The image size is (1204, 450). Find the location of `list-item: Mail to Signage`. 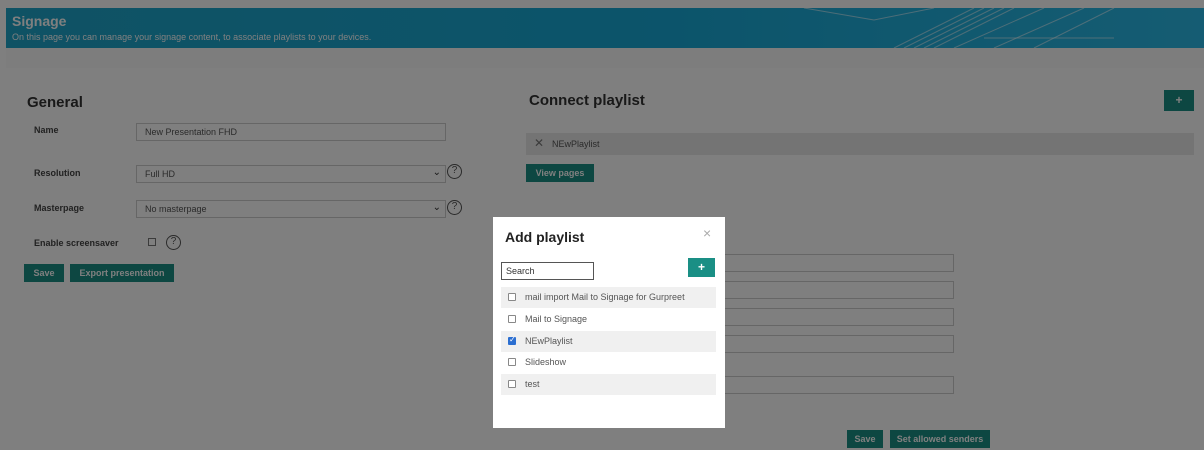

list-item: Mail to Signage is located at coordinates (608, 319).